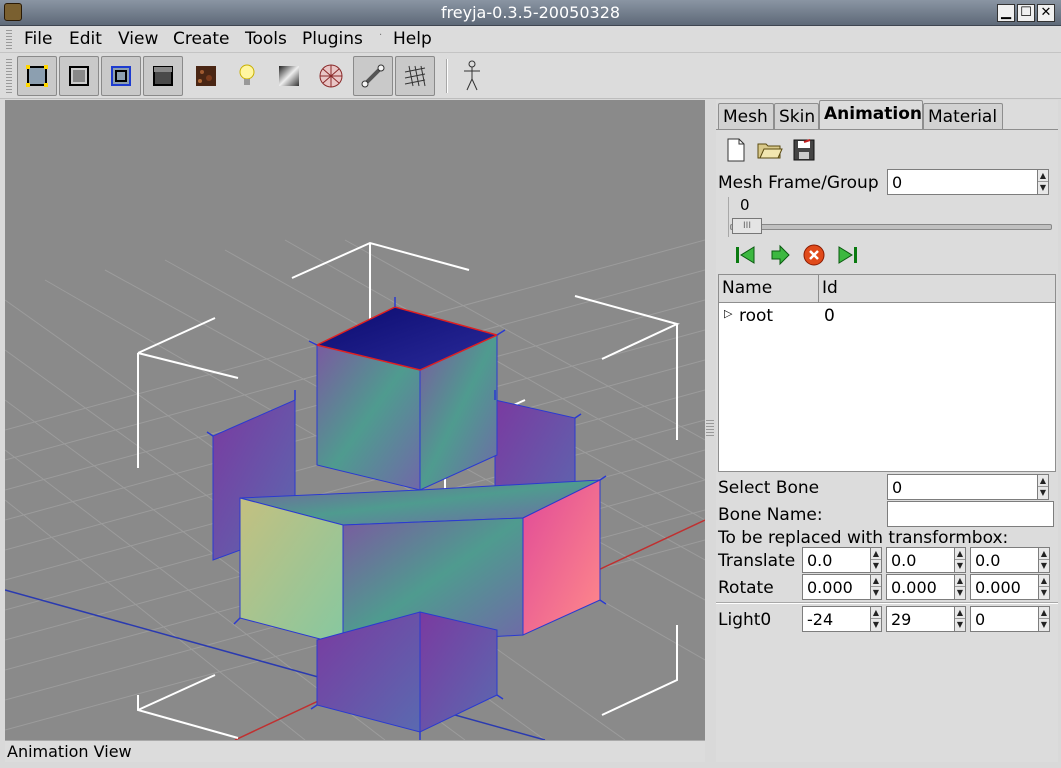  What do you see at coordinates (963, 116) in the screenshot?
I see `tab-material: Material` at bounding box center [963, 116].